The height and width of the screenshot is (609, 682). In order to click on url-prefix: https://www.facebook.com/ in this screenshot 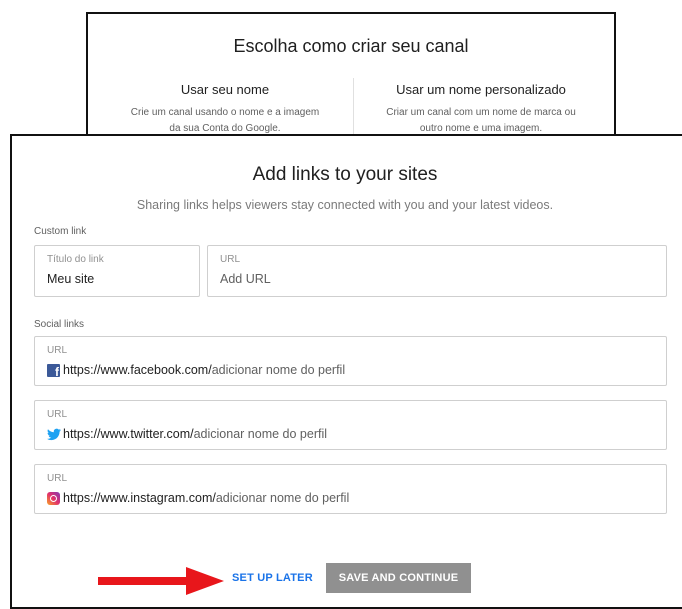, I will do `click(137, 370)`.